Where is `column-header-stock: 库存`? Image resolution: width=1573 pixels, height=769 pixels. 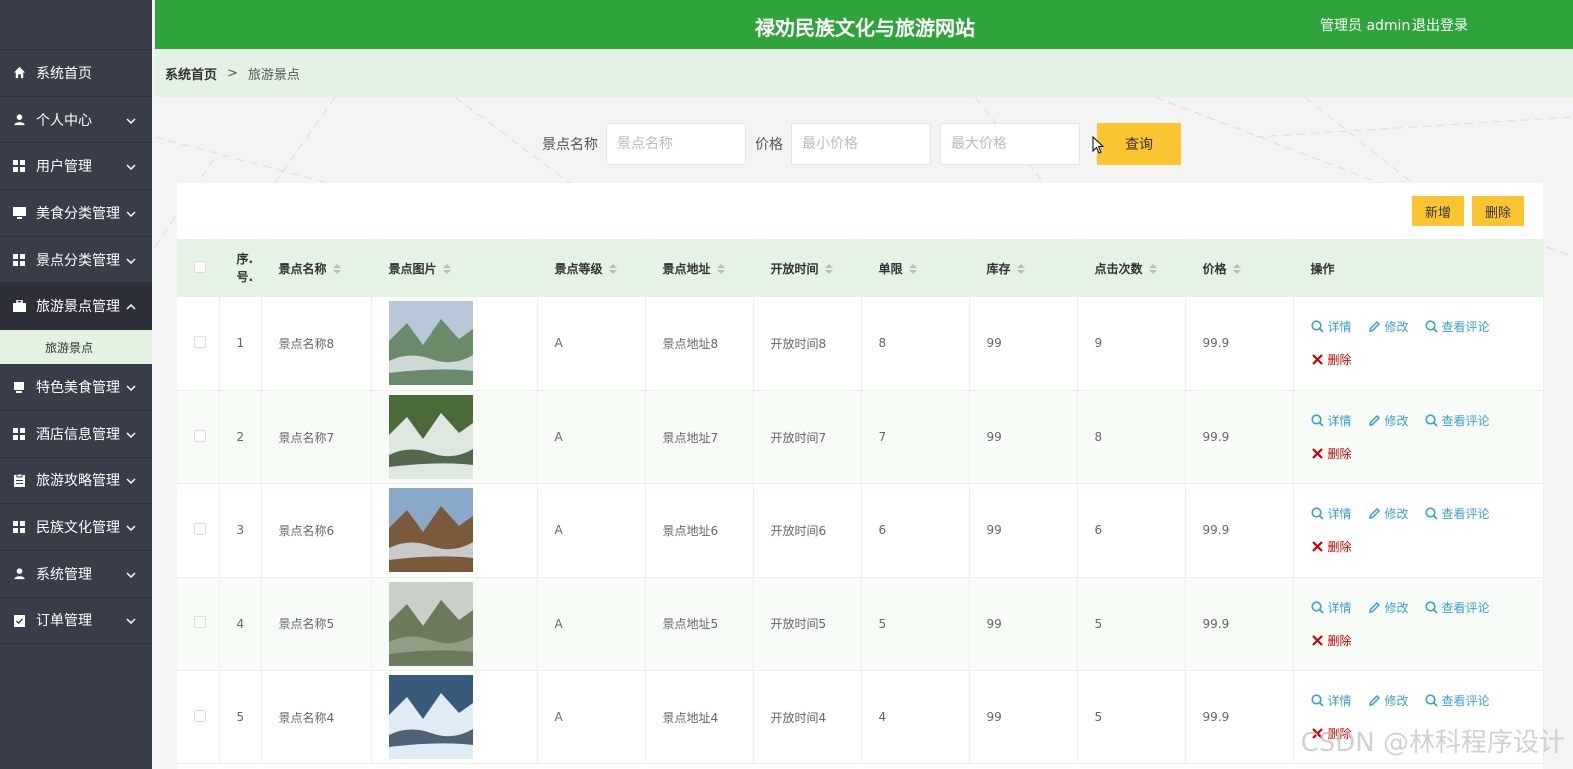
column-header-stock: 库存 is located at coordinates (1023, 268).